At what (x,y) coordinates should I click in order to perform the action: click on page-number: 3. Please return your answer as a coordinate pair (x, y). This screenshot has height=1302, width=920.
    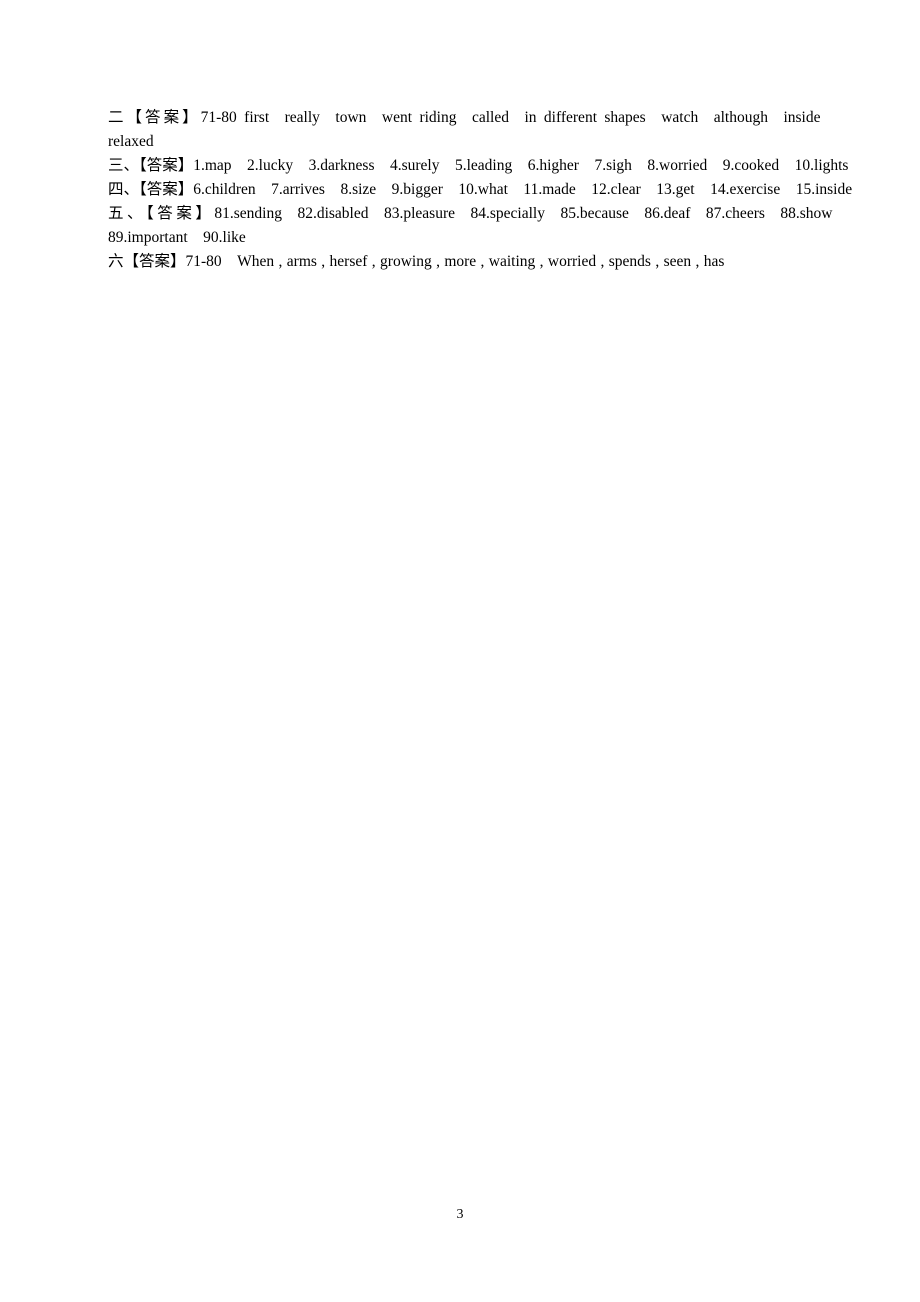
    Looking at the image, I should click on (460, 1214).